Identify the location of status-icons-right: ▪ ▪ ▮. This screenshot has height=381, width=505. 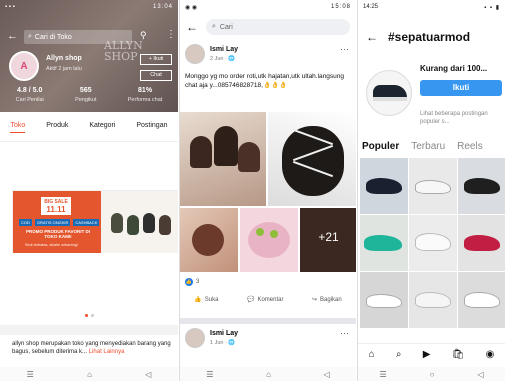
(492, 7).